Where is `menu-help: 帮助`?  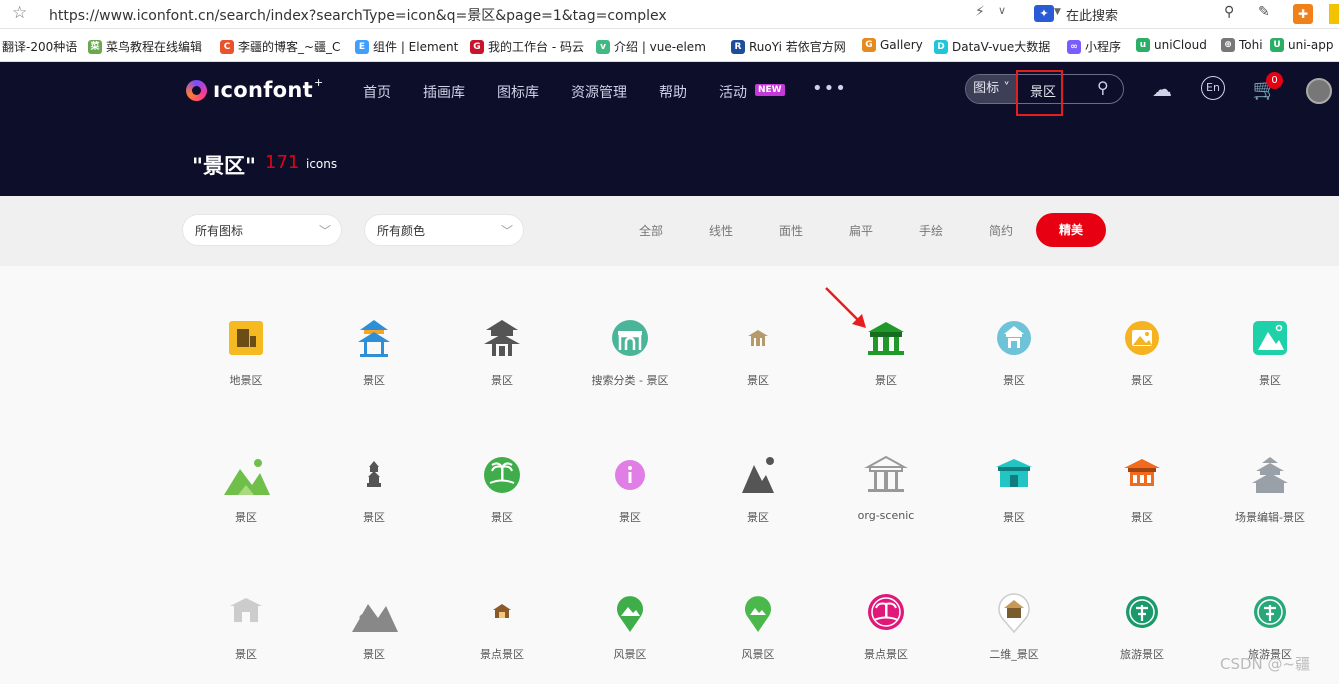 menu-help: 帮助 is located at coordinates (673, 92).